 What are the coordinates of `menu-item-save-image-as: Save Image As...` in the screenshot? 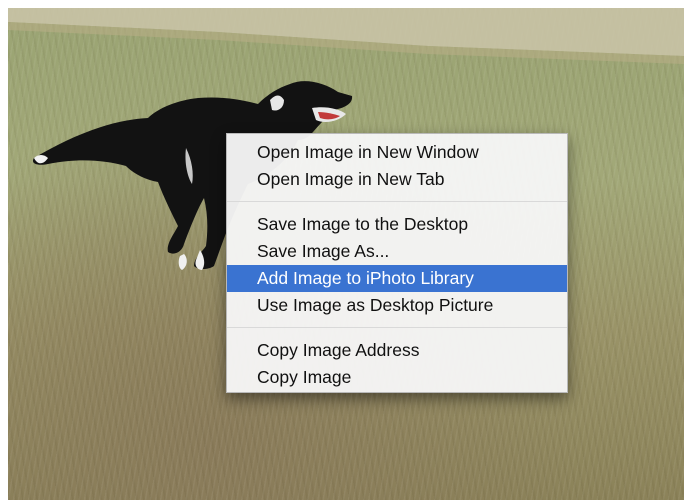 It's located at (397, 251).